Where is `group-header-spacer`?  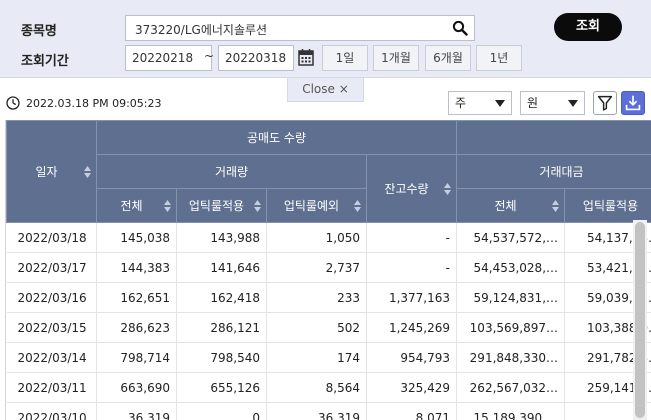
group-header-spacer is located at coordinates (553, 137).